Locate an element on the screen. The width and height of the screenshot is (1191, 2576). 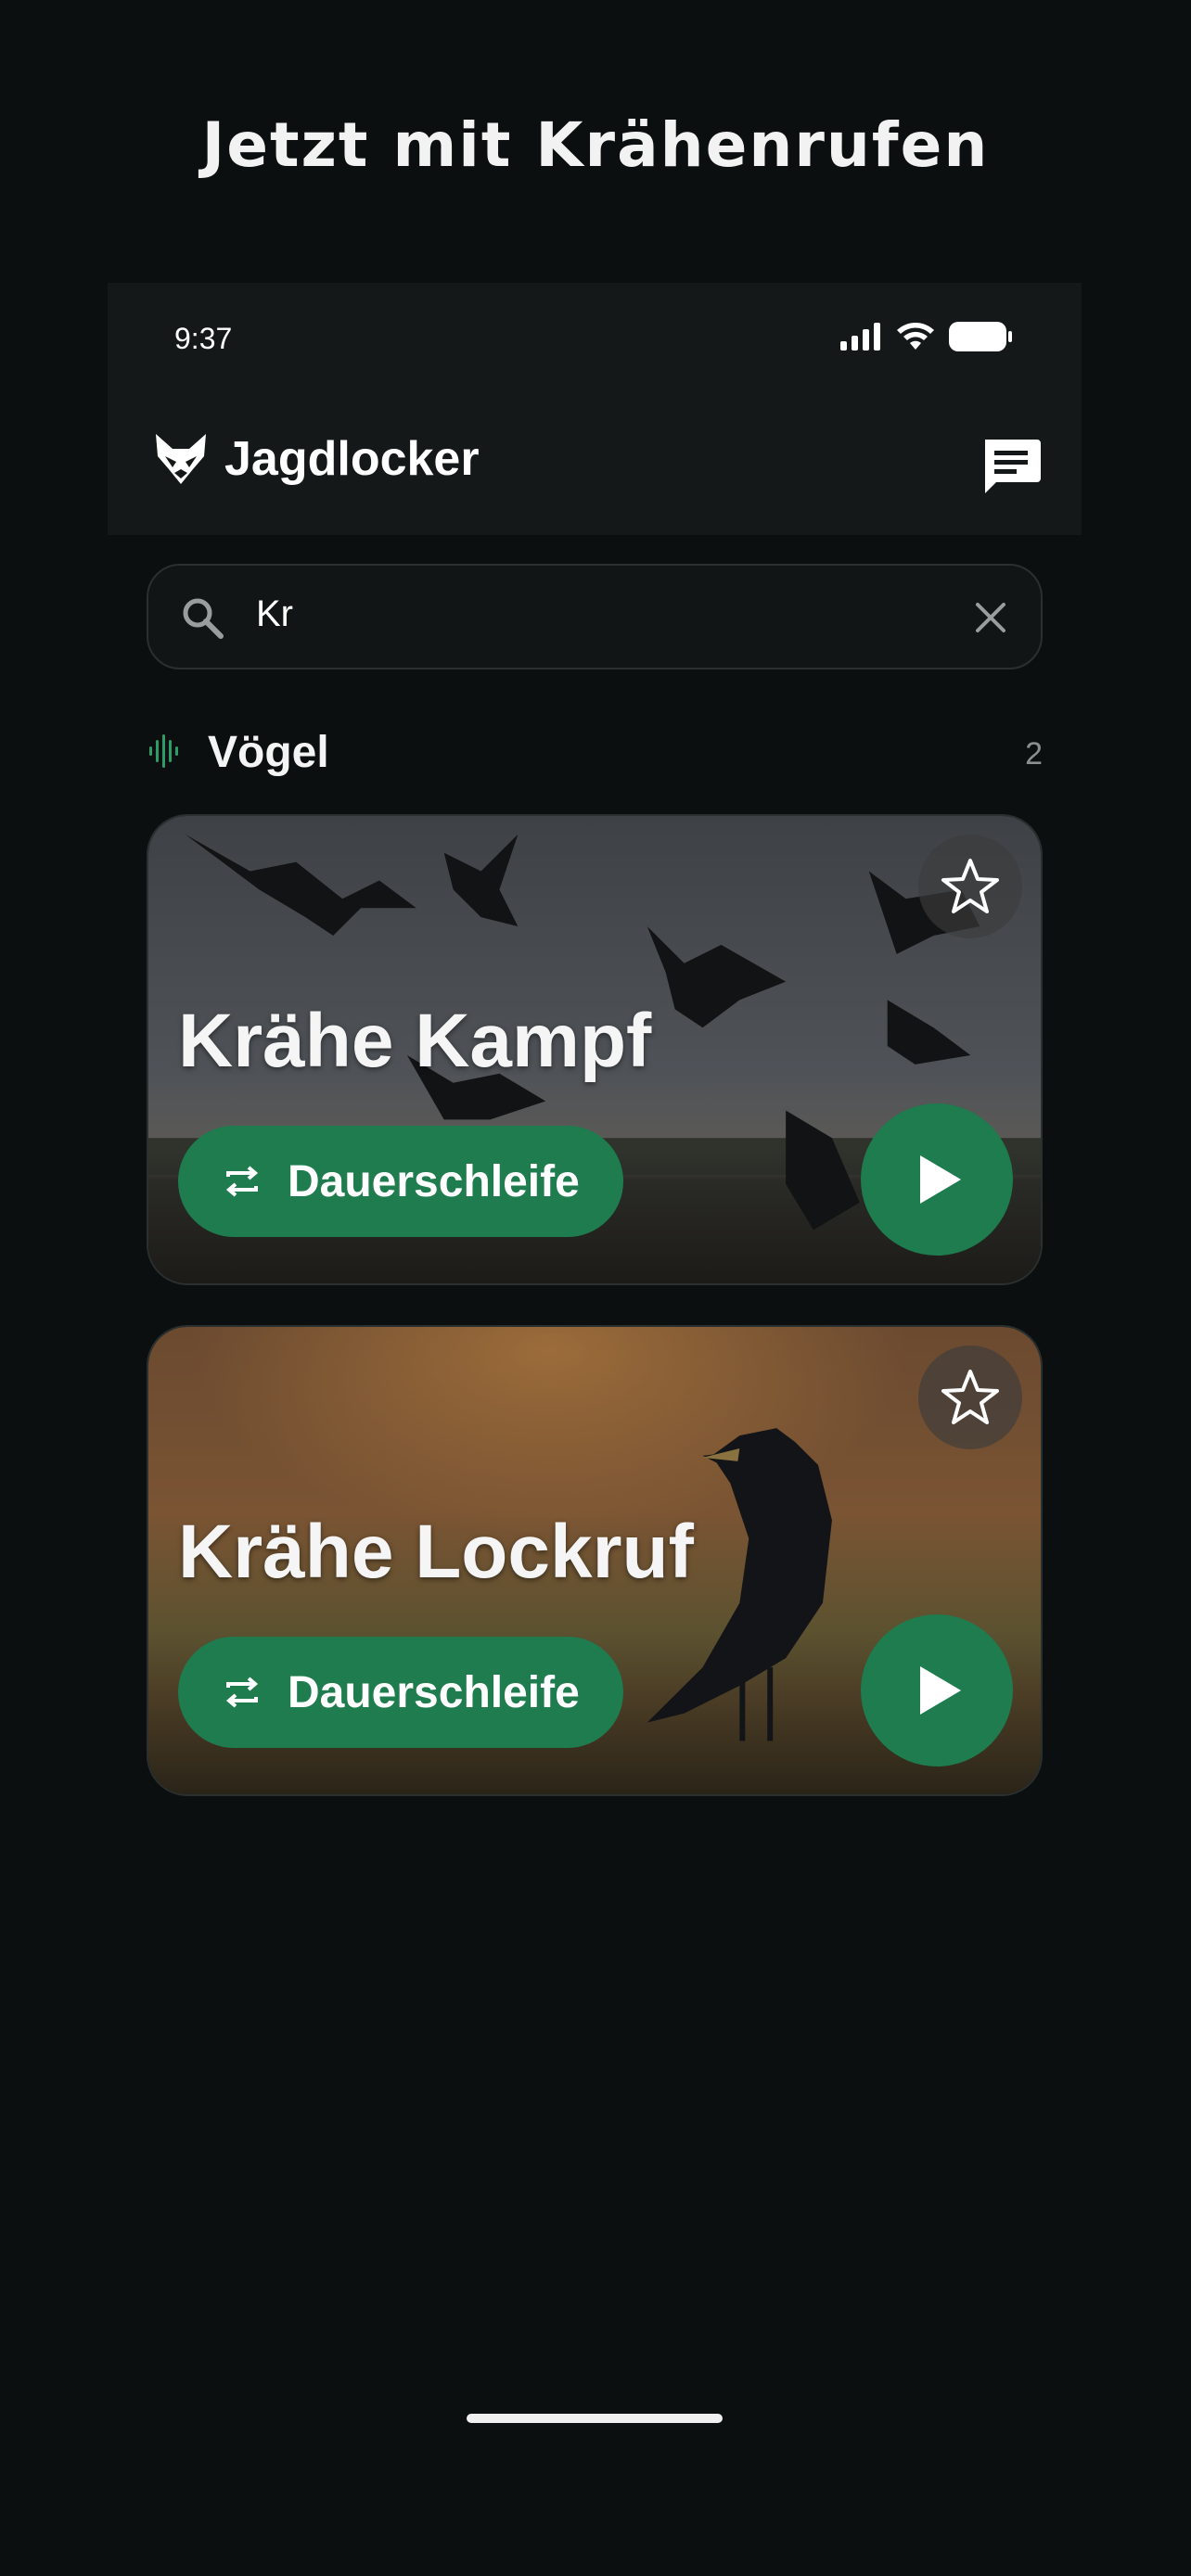
close-icon is located at coordinates (990, 618).